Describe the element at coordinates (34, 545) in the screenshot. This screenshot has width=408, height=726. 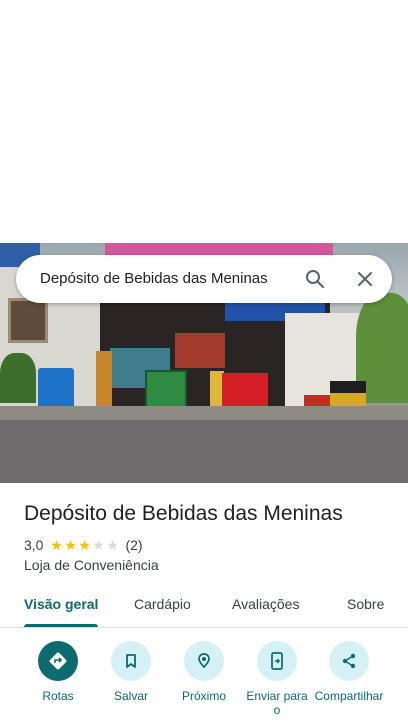
I see `rating-value: 3,0` at that location.